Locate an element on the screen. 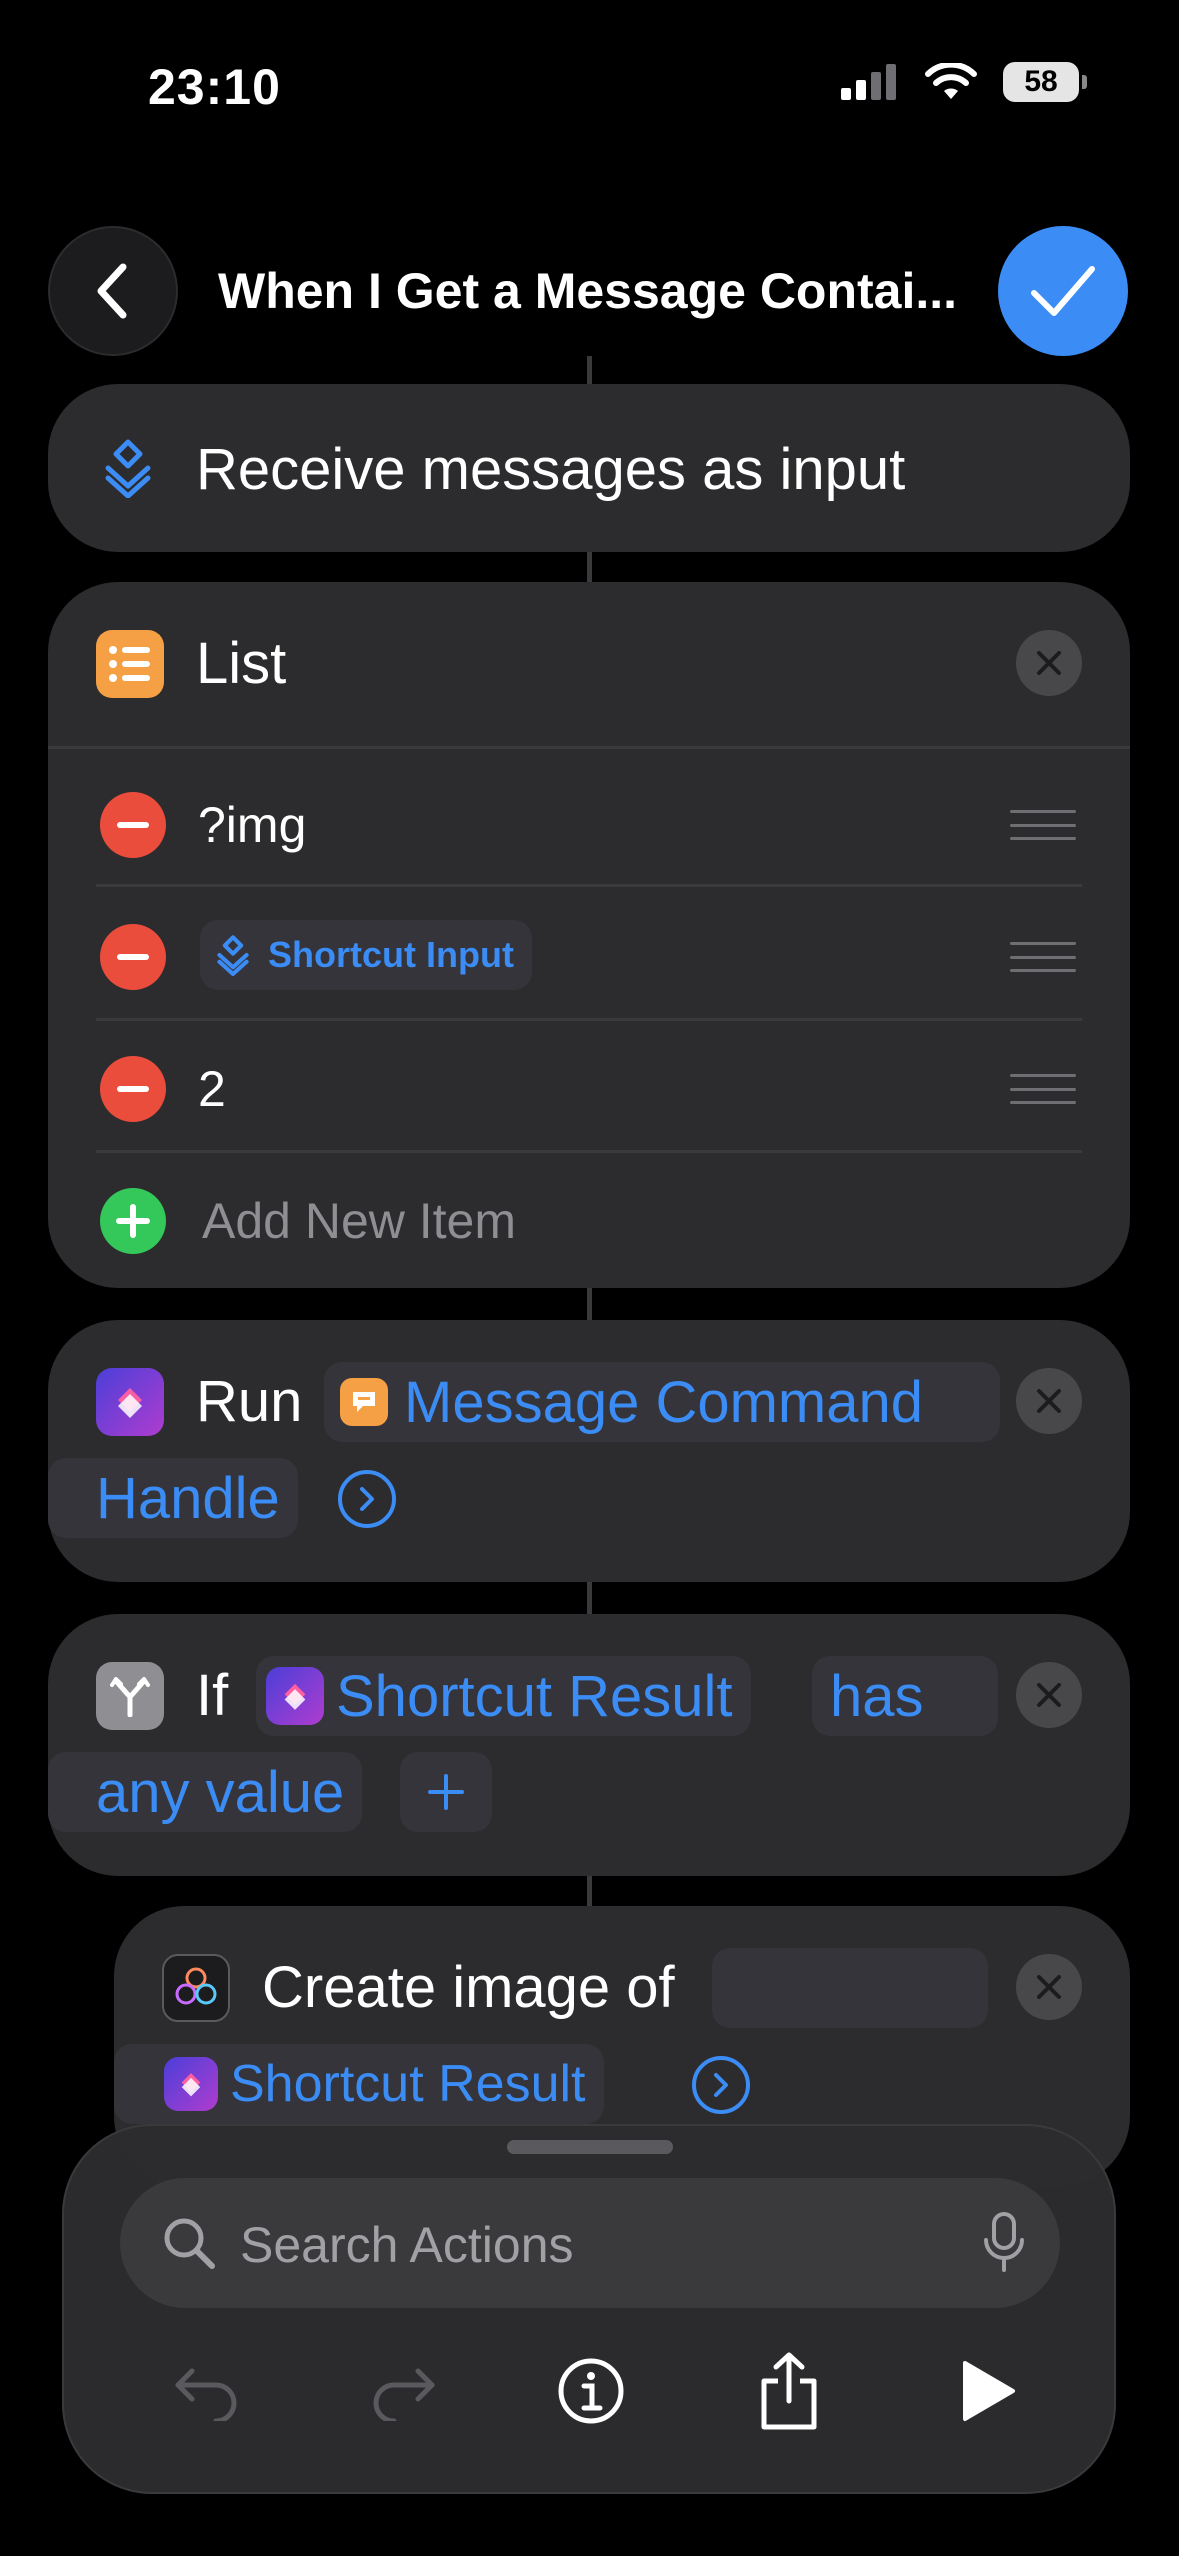  create-image-label: Create image of is located at coordinates (468, 1987).